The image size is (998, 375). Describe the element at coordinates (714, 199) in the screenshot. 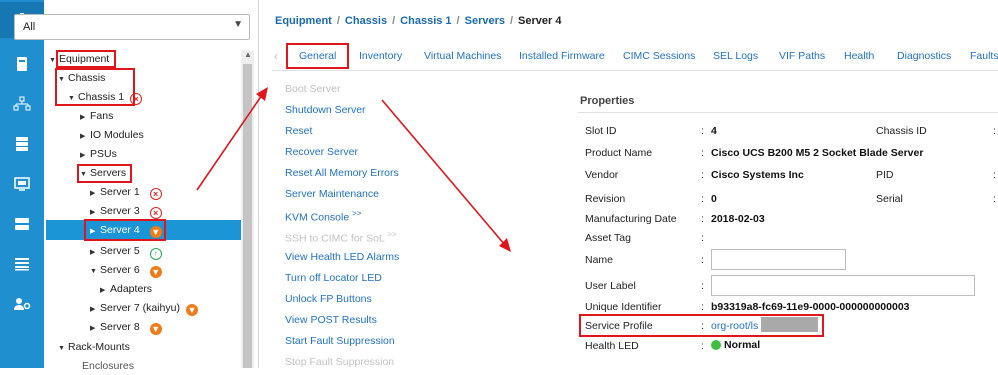

I see `revision-value: 0` at that location.